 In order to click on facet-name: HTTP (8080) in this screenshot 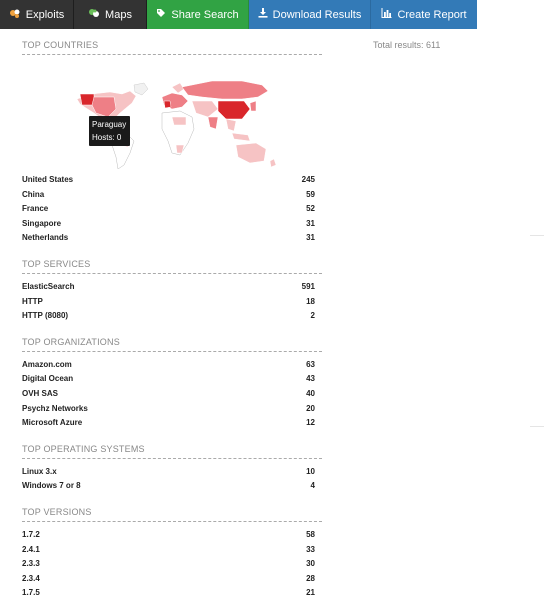, I will do `click(45, 316)`.